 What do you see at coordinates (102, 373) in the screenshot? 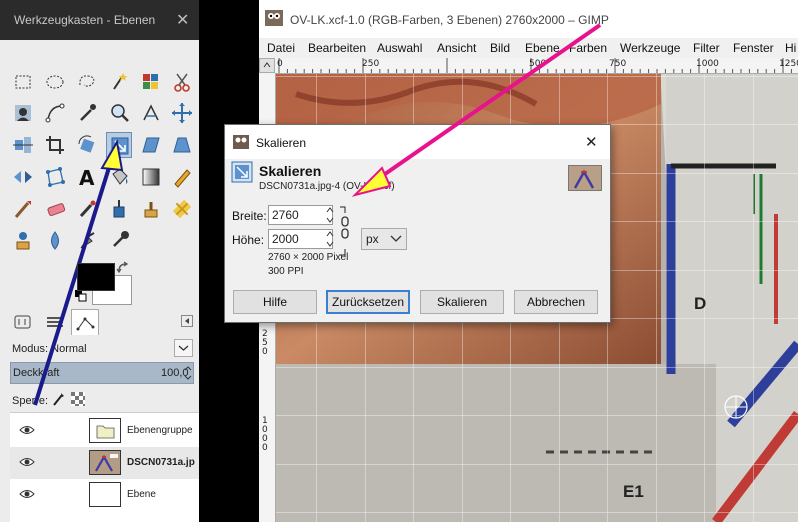
I see `opacity-slider: Deckkraft 100,0` at bounding box center [102, 373].